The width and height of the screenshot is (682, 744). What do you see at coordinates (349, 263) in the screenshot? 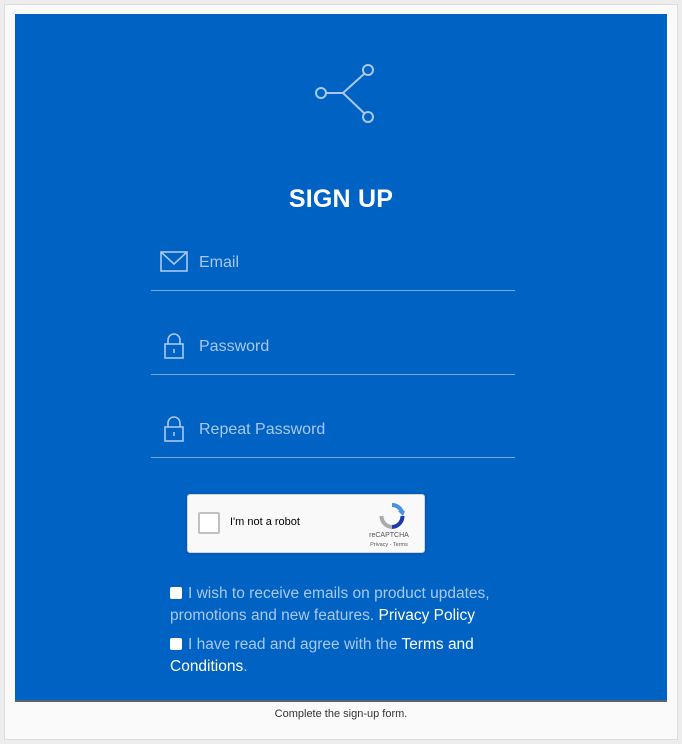
I see `email-field` at bounding box center [349, 263].